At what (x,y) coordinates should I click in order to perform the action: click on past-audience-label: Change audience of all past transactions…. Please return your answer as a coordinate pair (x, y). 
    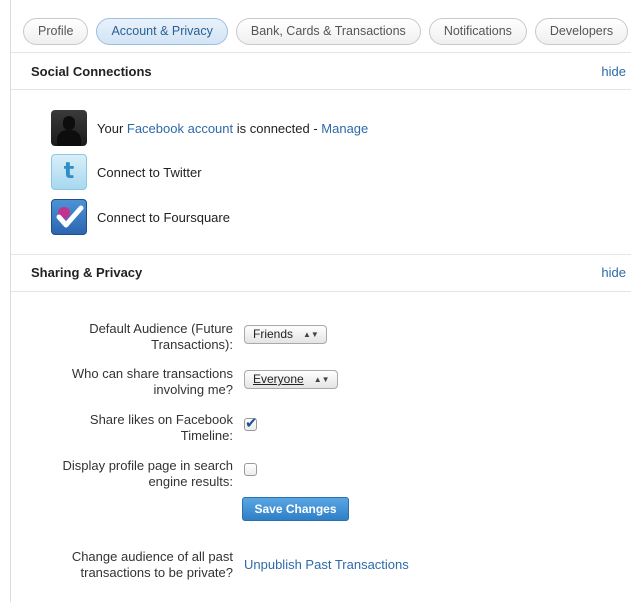
    Looking at the image, I should click on (152, 564).